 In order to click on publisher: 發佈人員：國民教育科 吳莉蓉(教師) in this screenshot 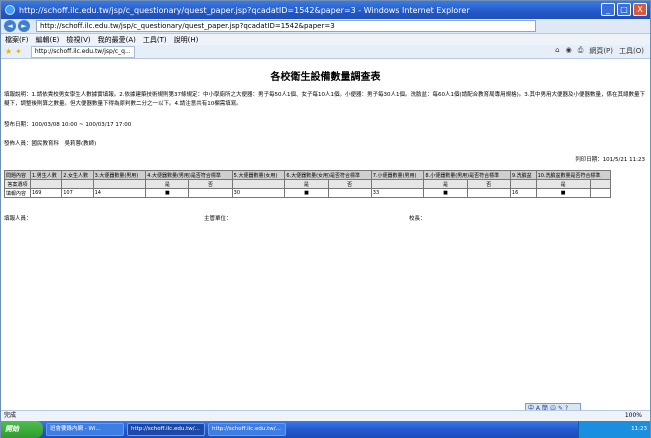, I will do `click(50, 144)`.